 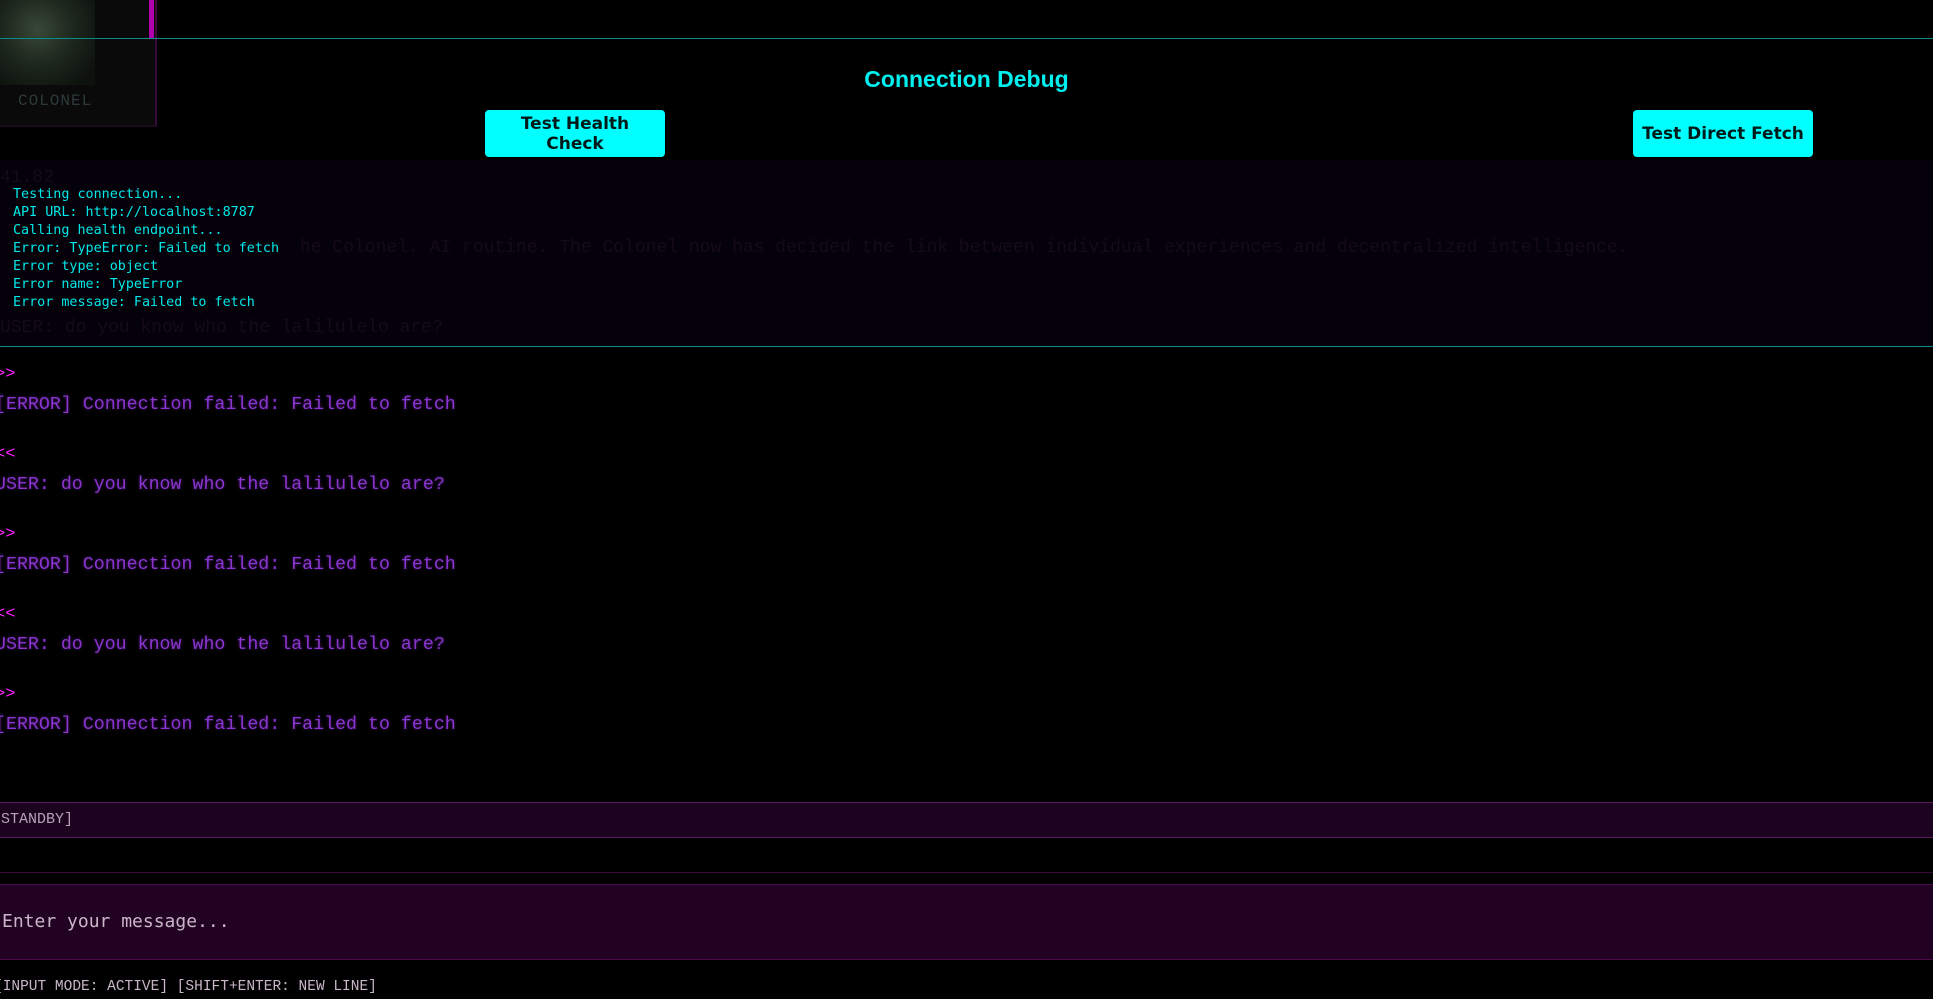 I want to click on status-label: [STANDBY], so click(x=37, y=819).